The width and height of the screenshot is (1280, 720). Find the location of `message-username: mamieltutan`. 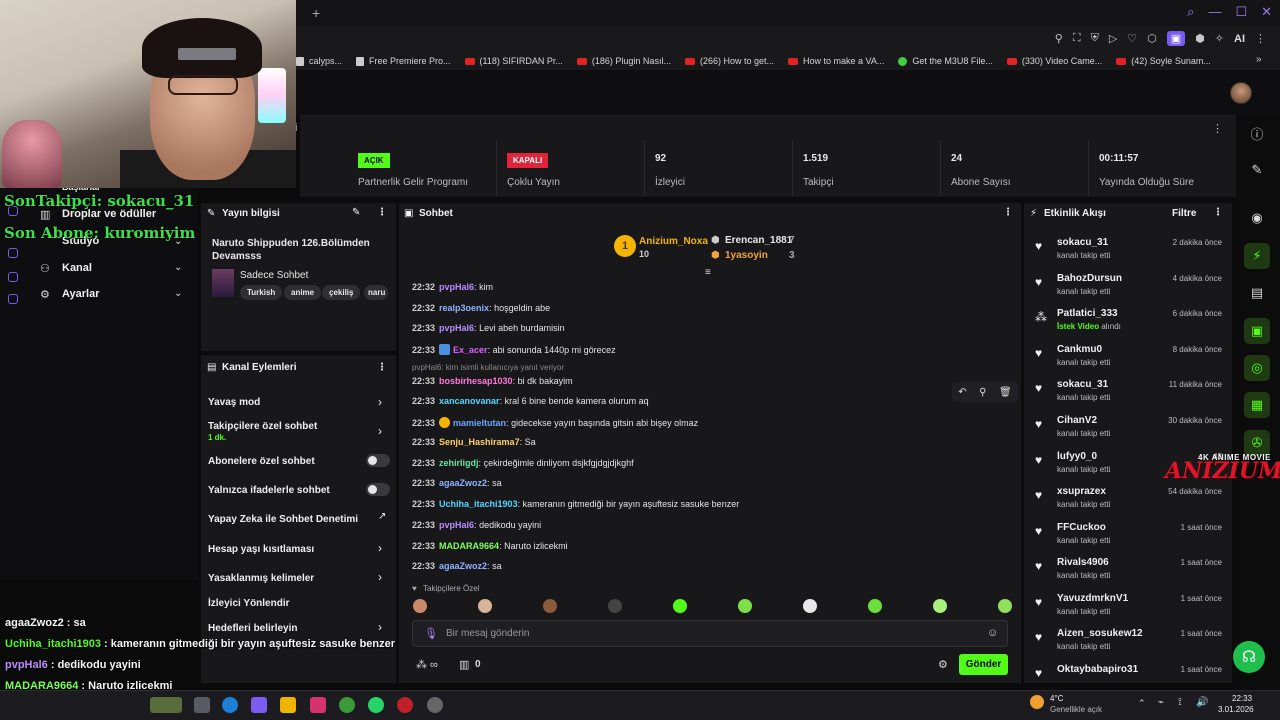

message-username: mamieltutan is located at coordinates (479, 423).